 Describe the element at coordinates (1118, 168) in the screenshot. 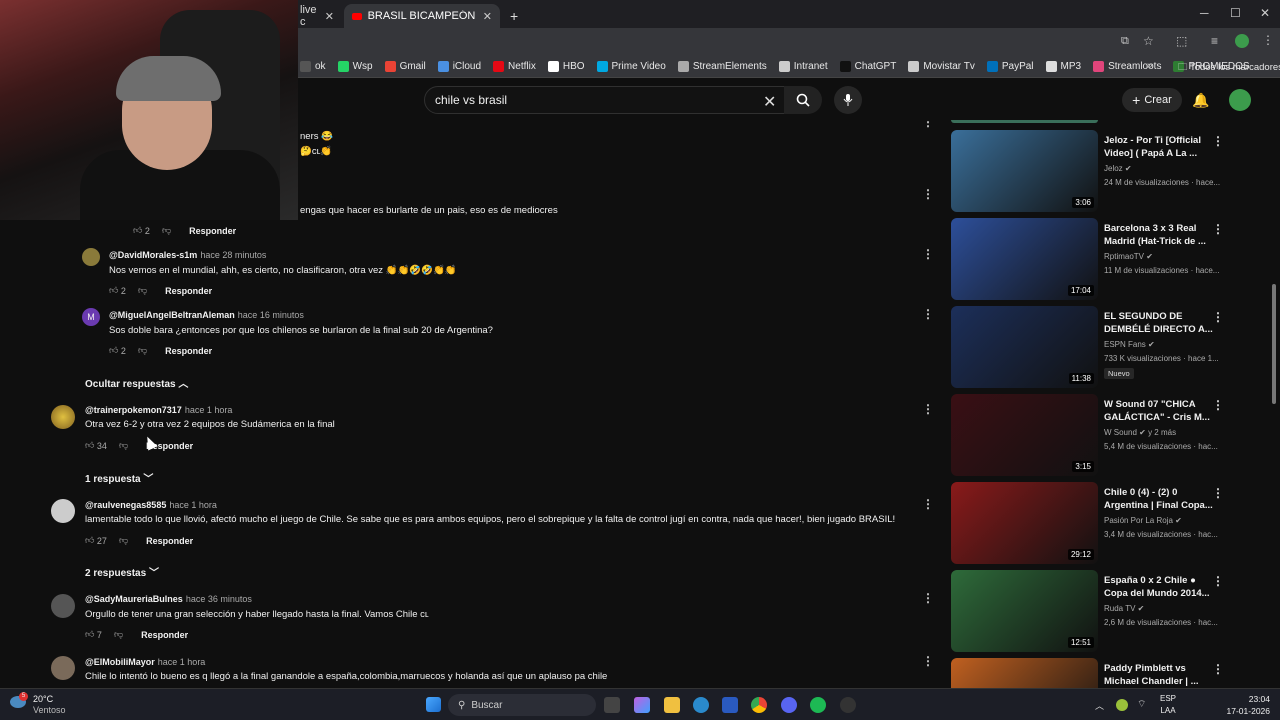

I see `channel-name: Jeloz ✔` at that location.